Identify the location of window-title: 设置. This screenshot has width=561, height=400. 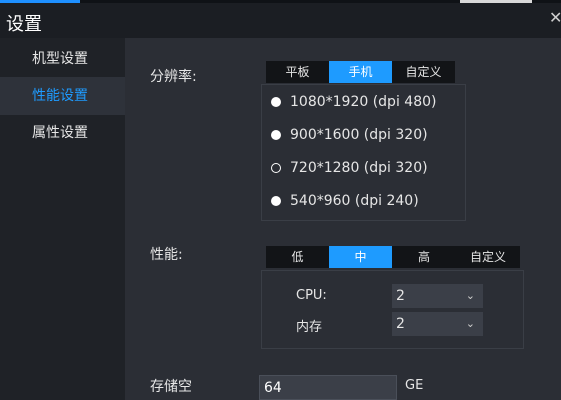
(24, 24).